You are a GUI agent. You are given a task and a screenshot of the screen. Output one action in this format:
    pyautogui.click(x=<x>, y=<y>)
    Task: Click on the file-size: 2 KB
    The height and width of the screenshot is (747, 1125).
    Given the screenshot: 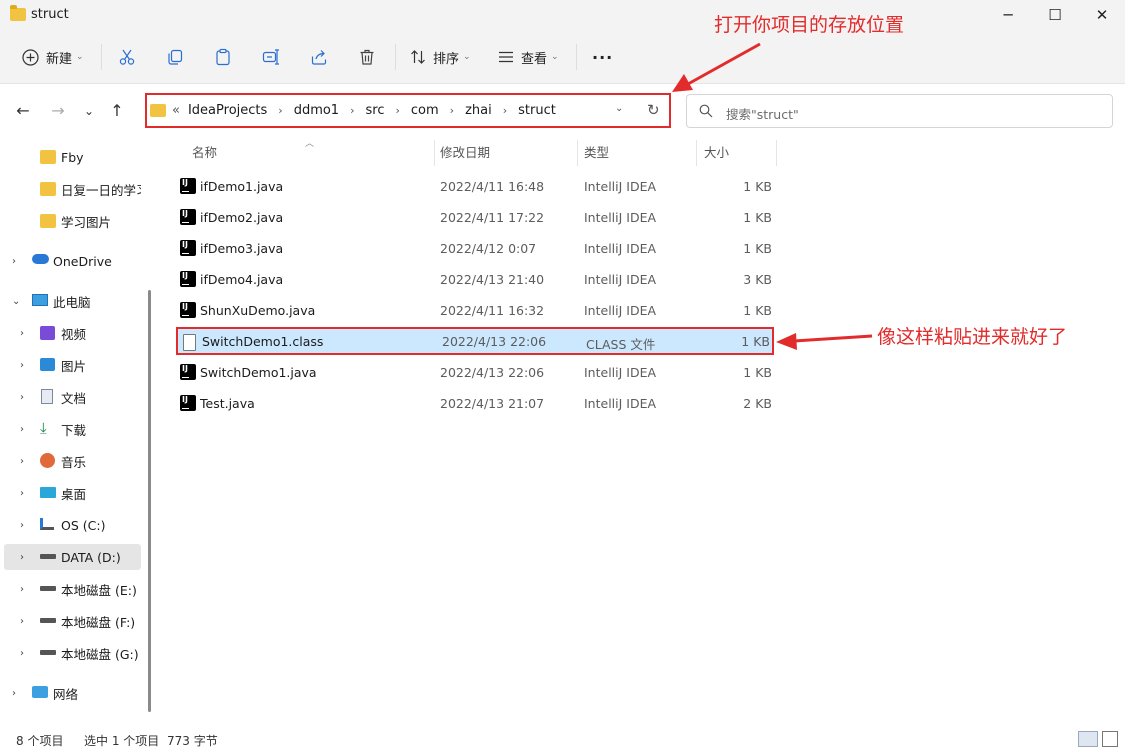 What is the action you would take?
    pyautogui.click(x=757, y=403)
    